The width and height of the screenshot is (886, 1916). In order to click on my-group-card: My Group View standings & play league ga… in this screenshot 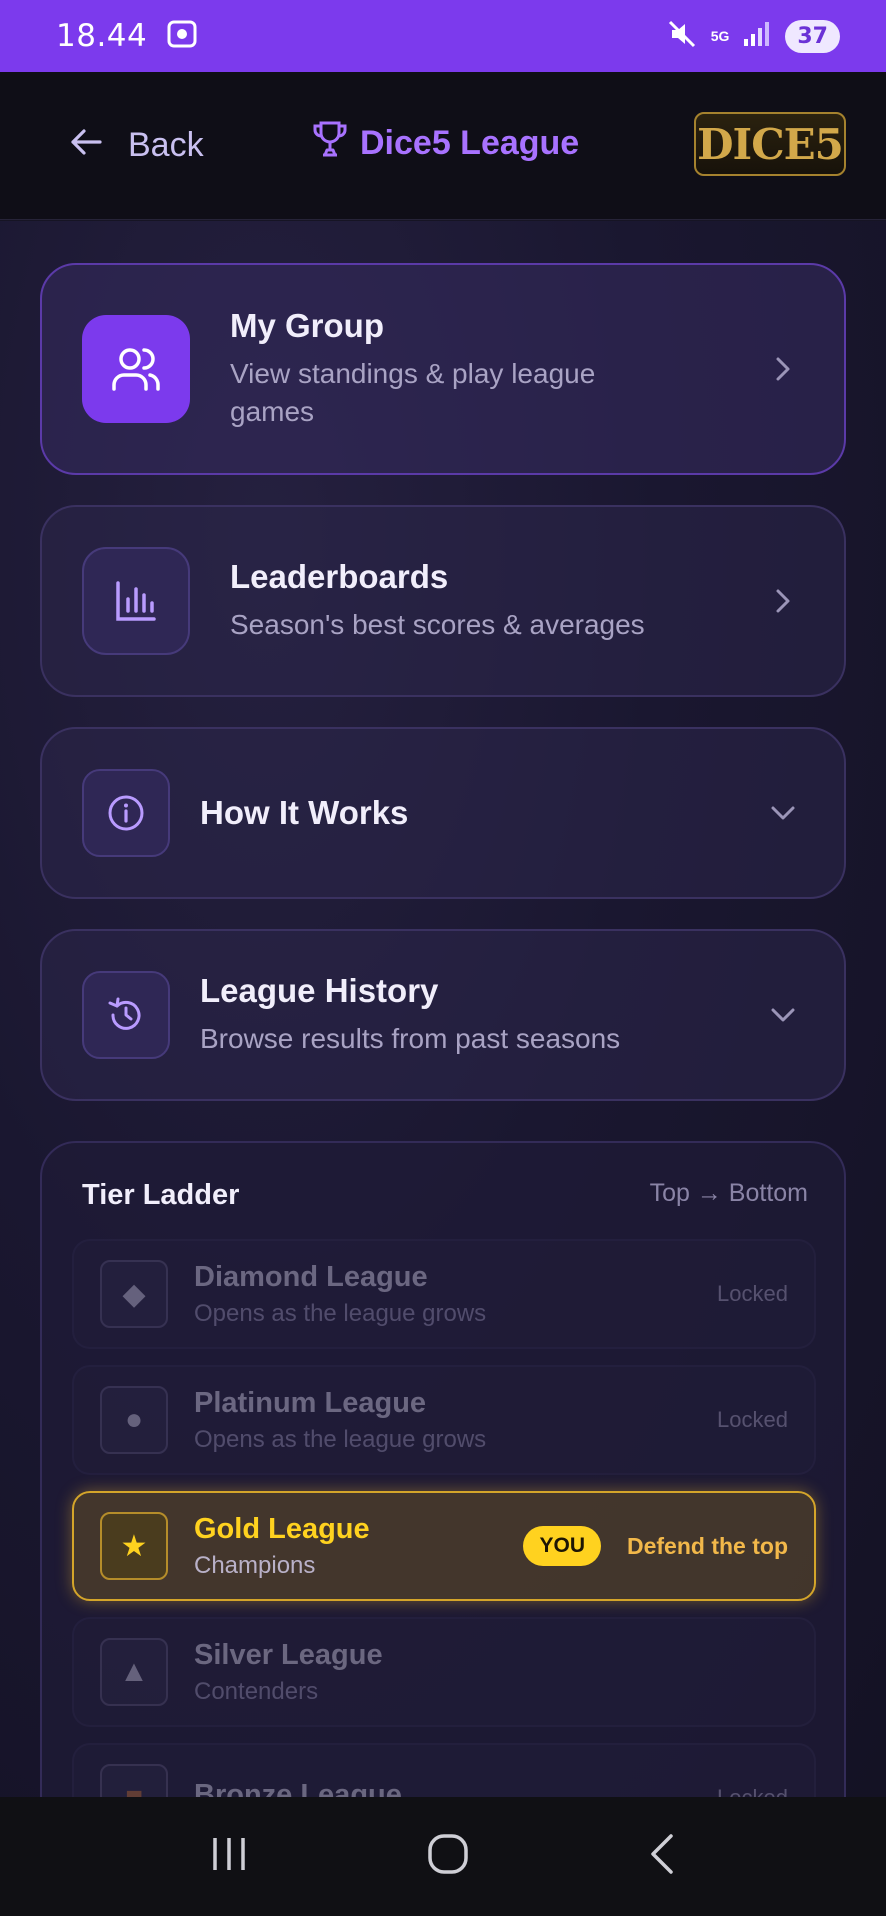, I will do `click(443, 369)`.